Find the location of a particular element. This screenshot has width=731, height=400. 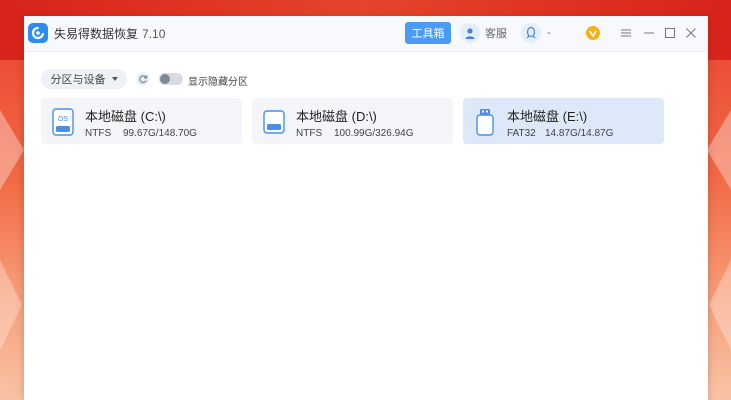

account-label: - is located at coordinates (549, 33).